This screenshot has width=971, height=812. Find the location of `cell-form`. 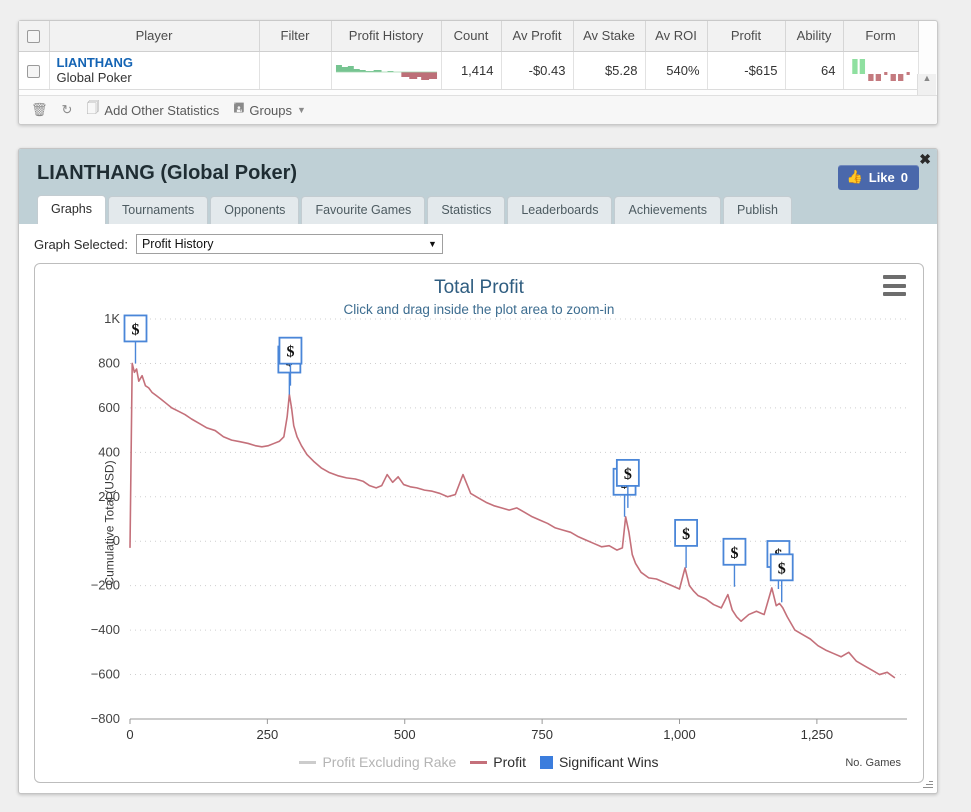

cell-form is located at coordinates (881, 70).